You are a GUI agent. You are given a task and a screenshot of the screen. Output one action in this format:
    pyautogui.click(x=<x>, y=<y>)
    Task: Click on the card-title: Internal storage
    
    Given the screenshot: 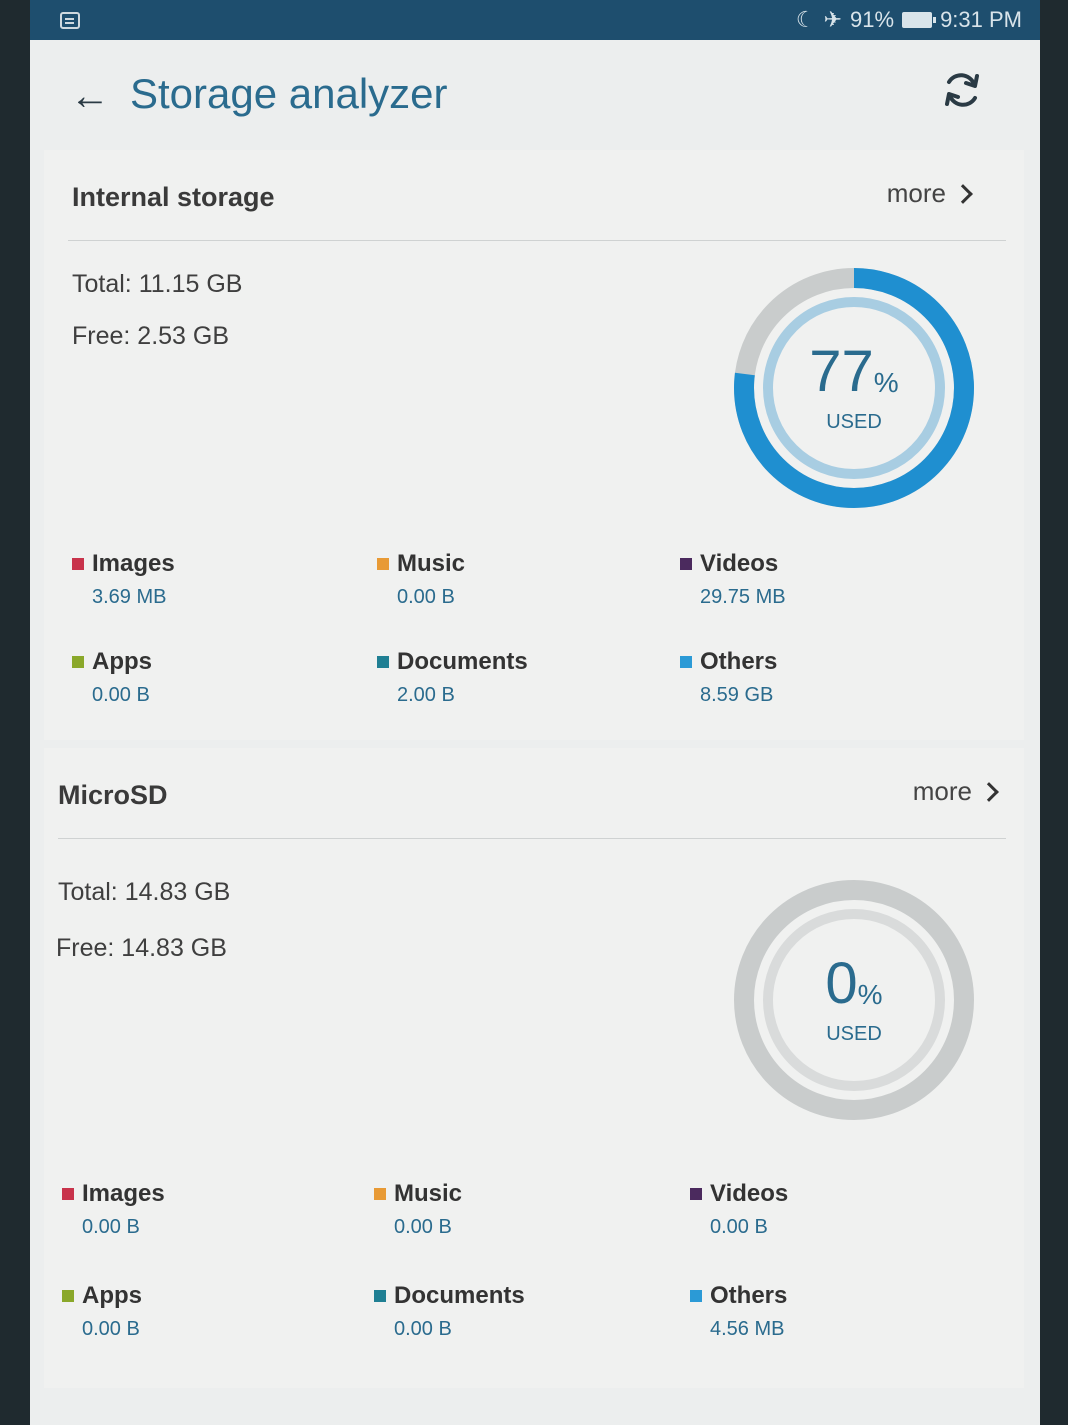 What is the action you would take?
    pyautogui.click(x=173, y=197)
    